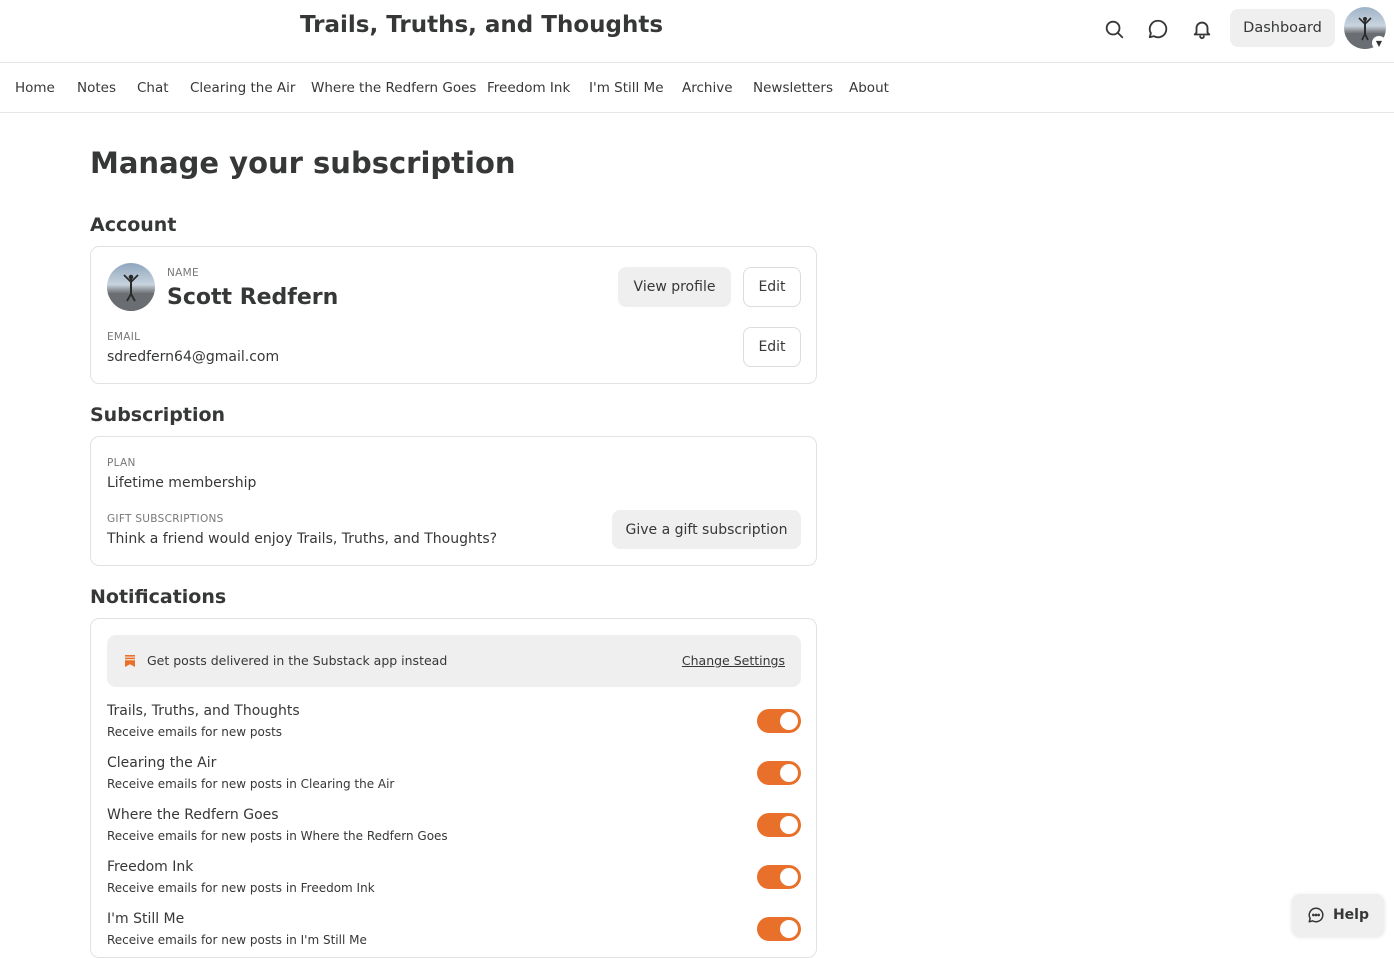  Describe the element at coordinates (733, 660) in the screenshot. I see `change-settings-link: Change Settings` at that location.